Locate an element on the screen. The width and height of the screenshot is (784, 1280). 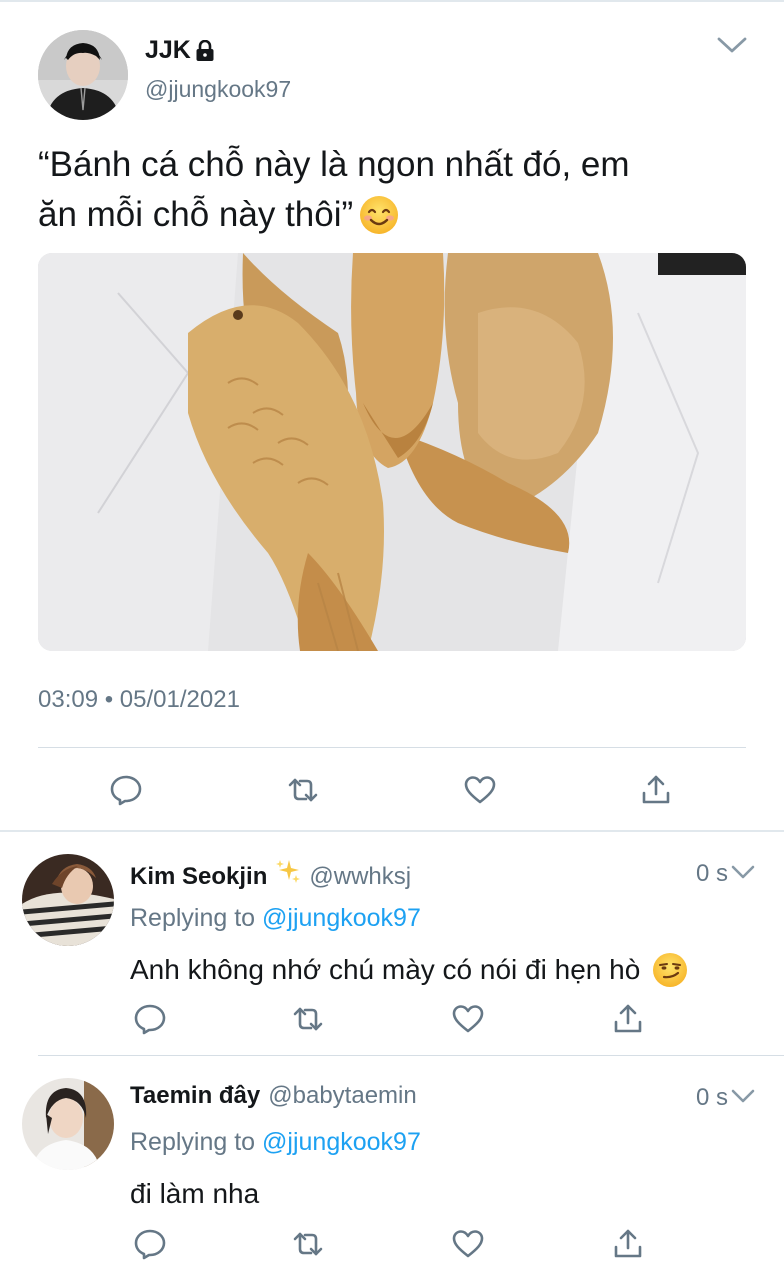
tweet-timestamp: 03:09 • 05/01/2021 is located at coordinates (139, 700).